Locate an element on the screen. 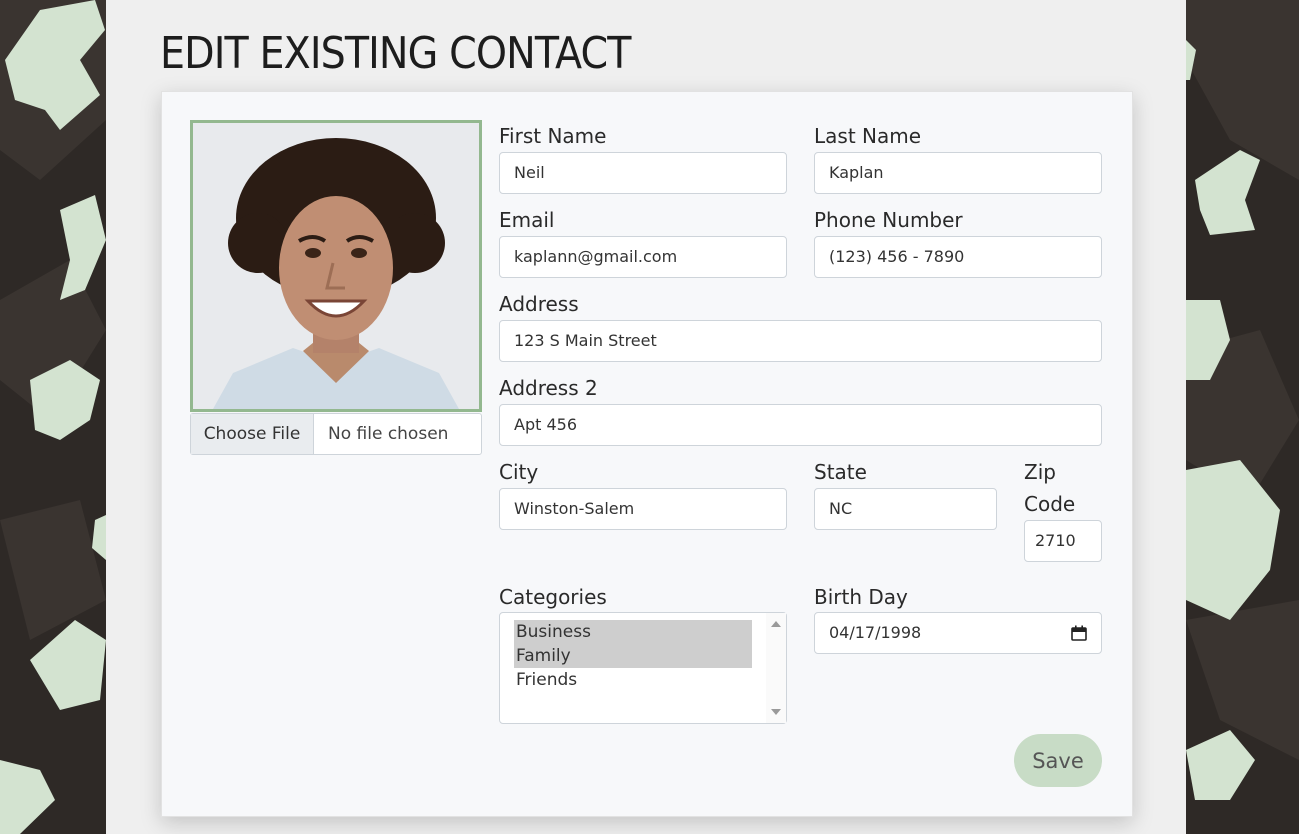  address2-value: Apt 456 is located at coordinates (545, 424).